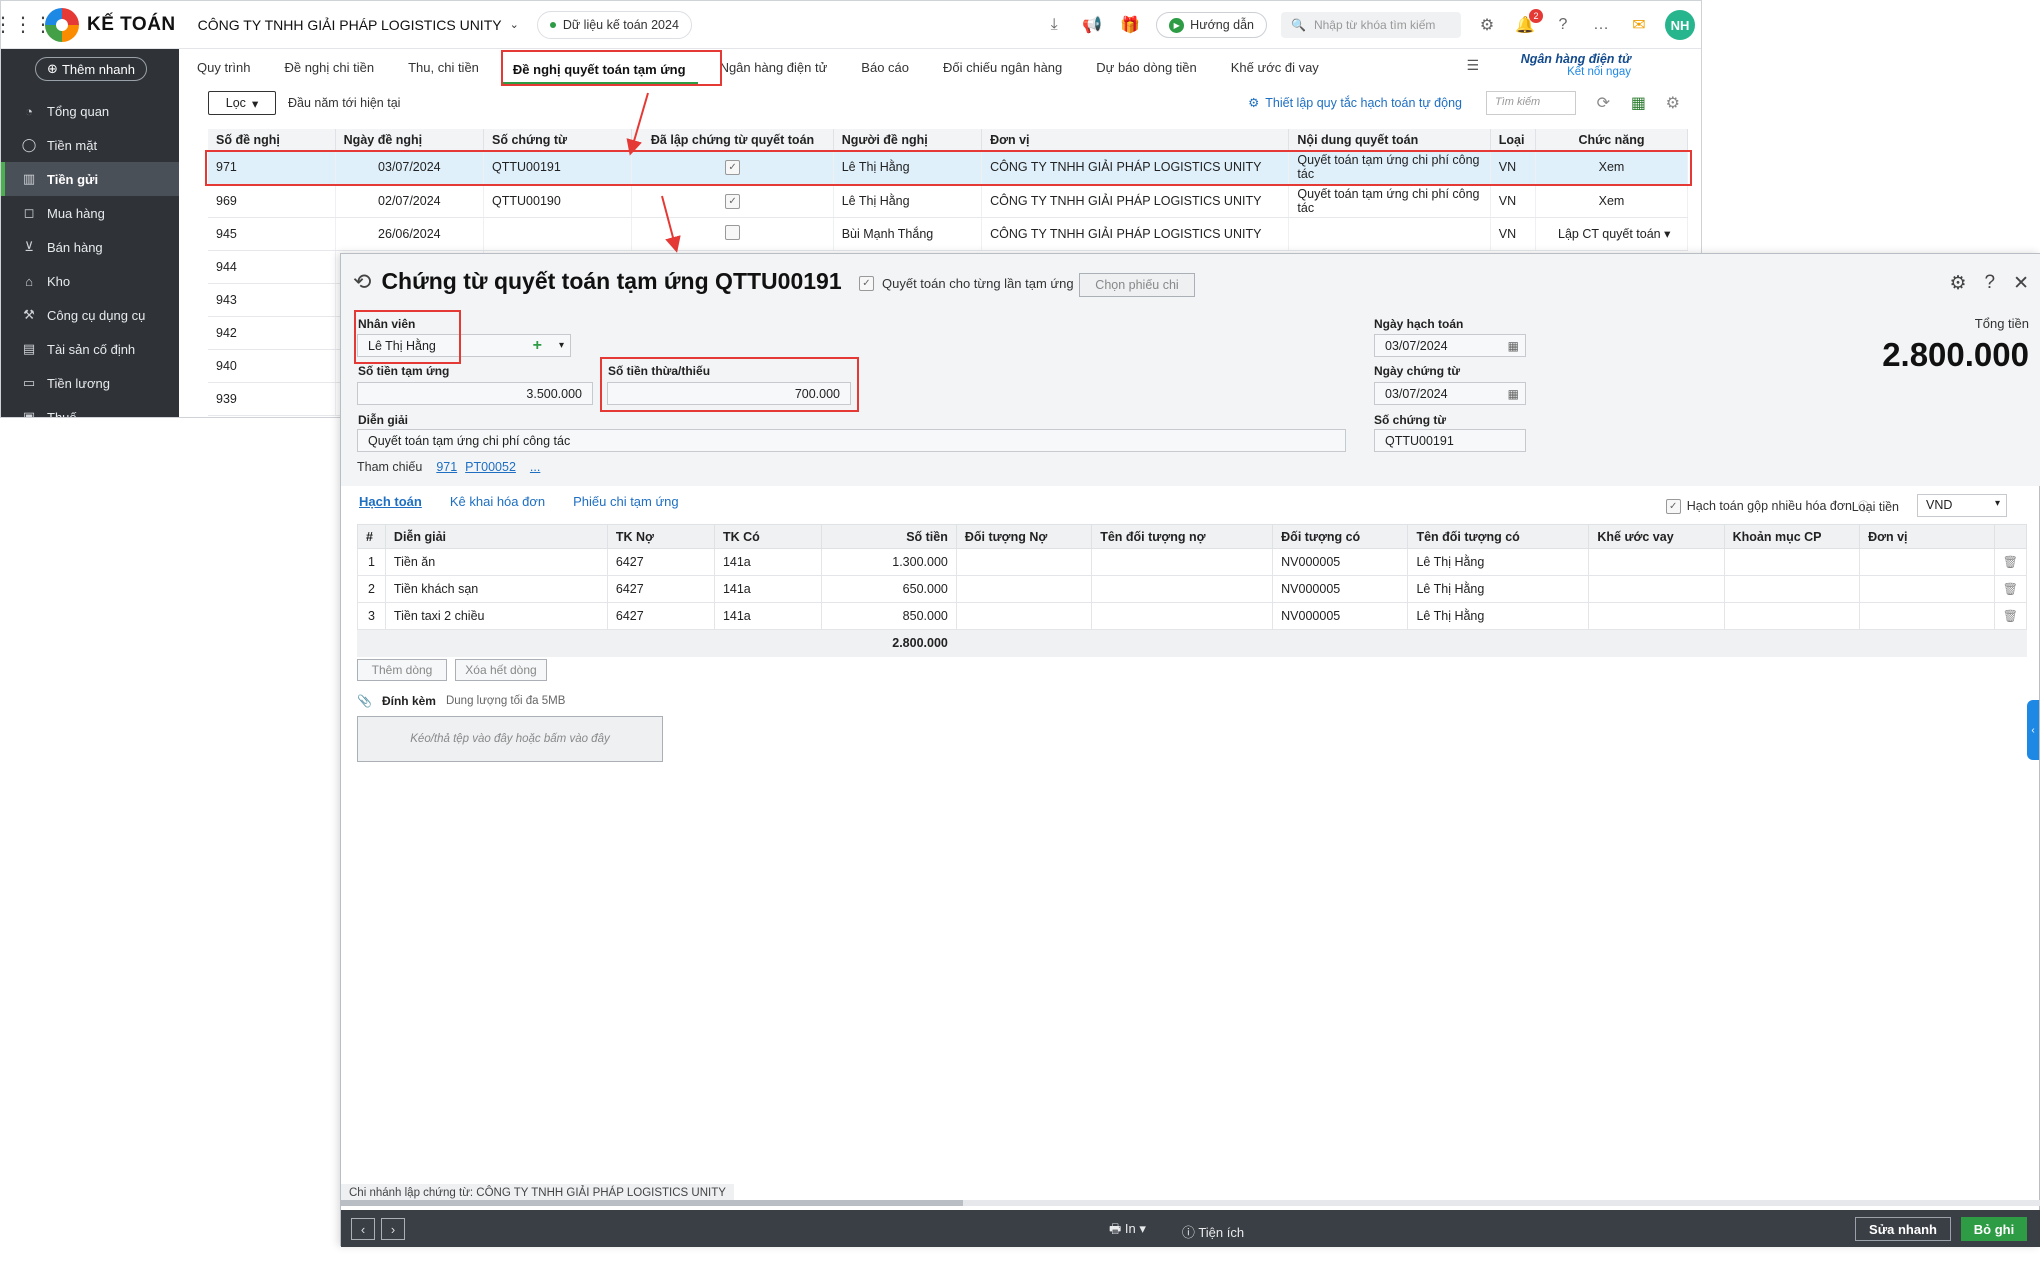 This screenshot has height=1262, width=2040. Describe the element at coordinates (90, 281) in the screenshot. I see `sidebar-item: ⌂ Kho` at that location.